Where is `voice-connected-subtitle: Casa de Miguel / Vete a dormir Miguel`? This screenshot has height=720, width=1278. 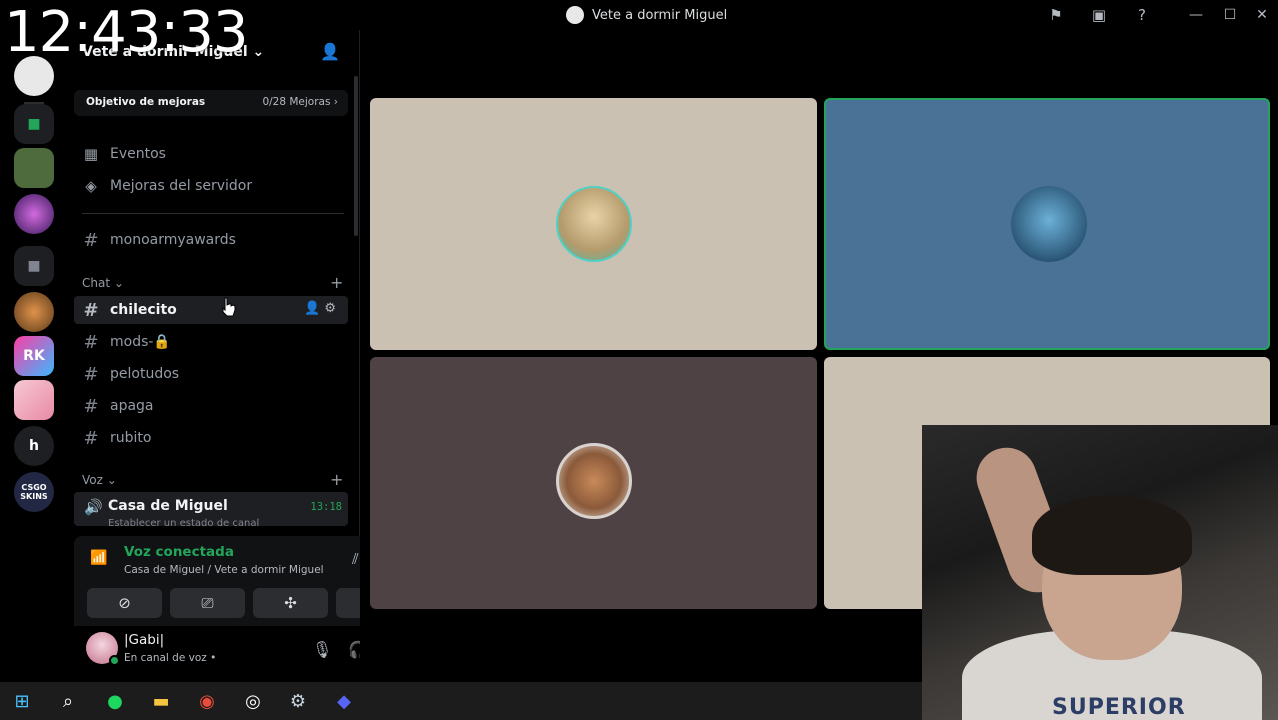 voice-connected-subtitle: Casa de Miguel / Vete a dormir Miguel is located at coordinates (224, 570).